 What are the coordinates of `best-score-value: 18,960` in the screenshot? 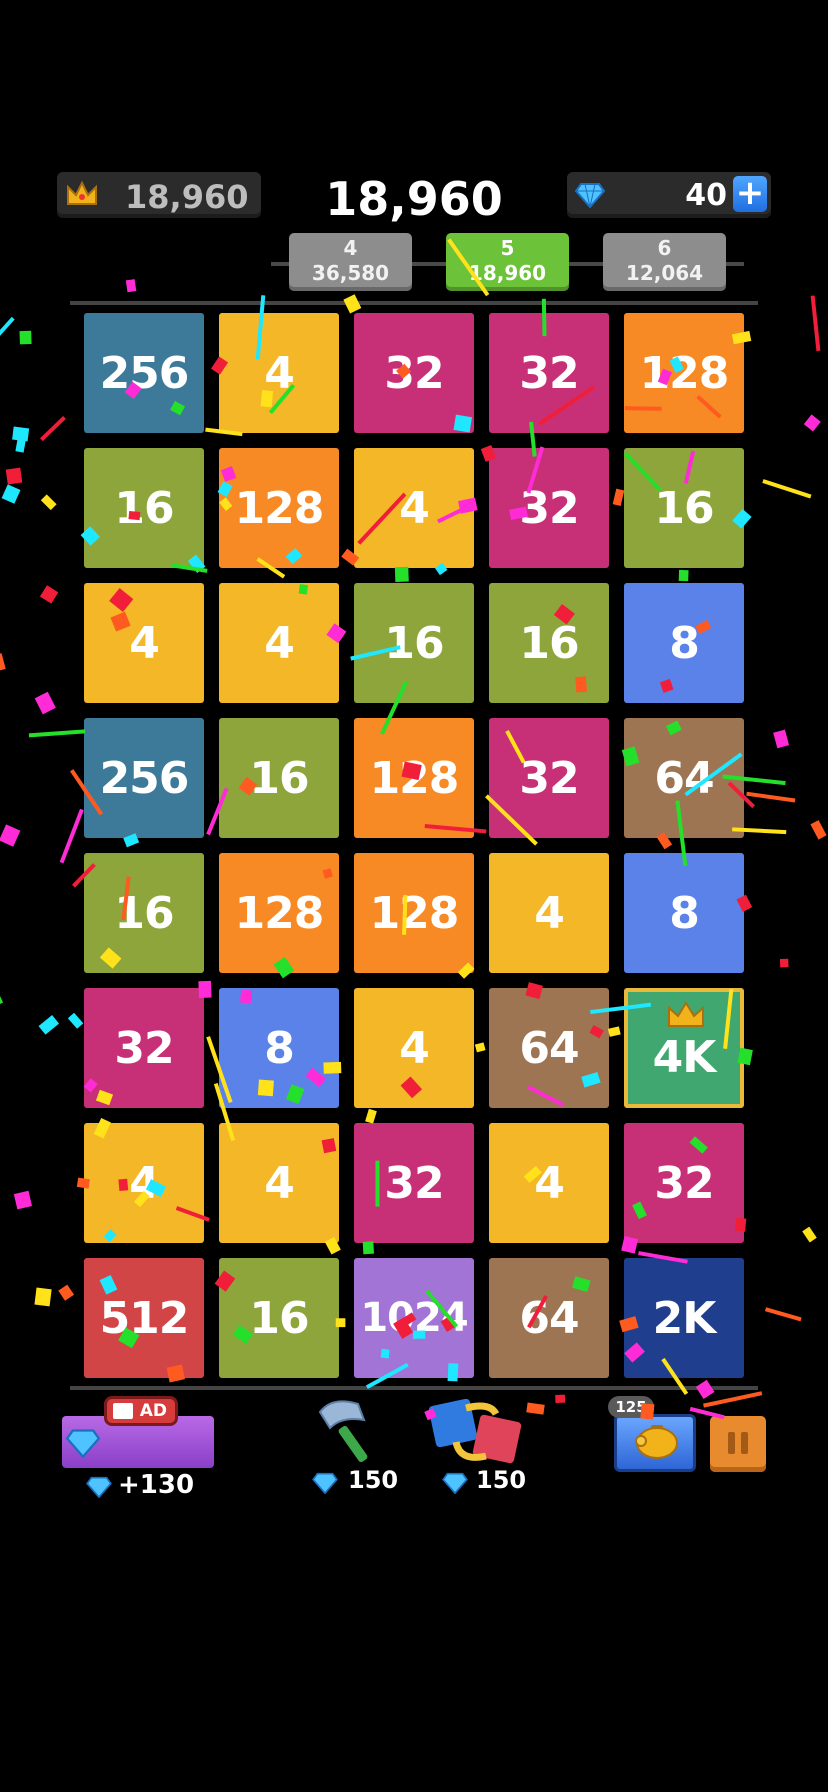 It's located at (187, 197).